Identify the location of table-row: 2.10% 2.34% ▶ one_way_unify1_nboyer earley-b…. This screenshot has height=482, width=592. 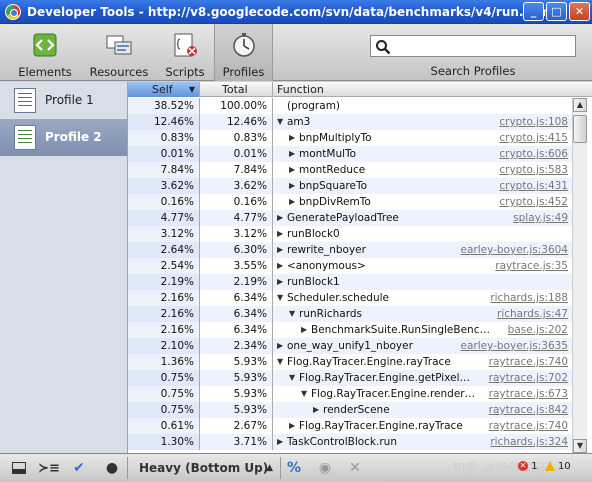
(350, 346).